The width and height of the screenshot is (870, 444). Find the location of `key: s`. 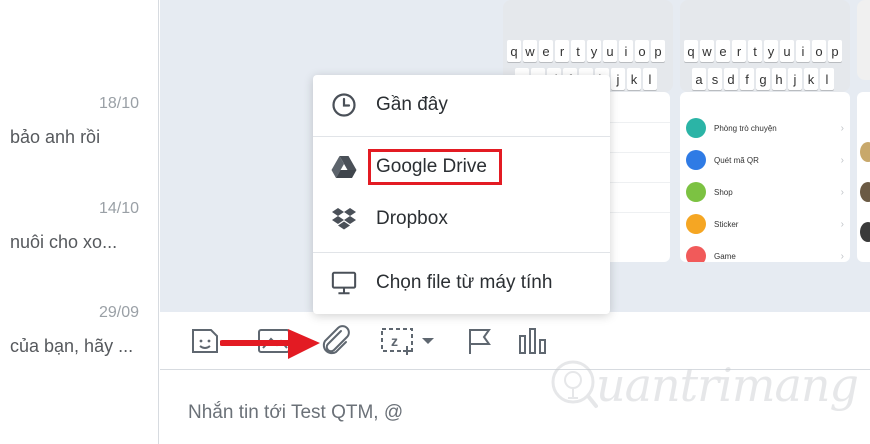

key: s is located at coordinates (715, 79).